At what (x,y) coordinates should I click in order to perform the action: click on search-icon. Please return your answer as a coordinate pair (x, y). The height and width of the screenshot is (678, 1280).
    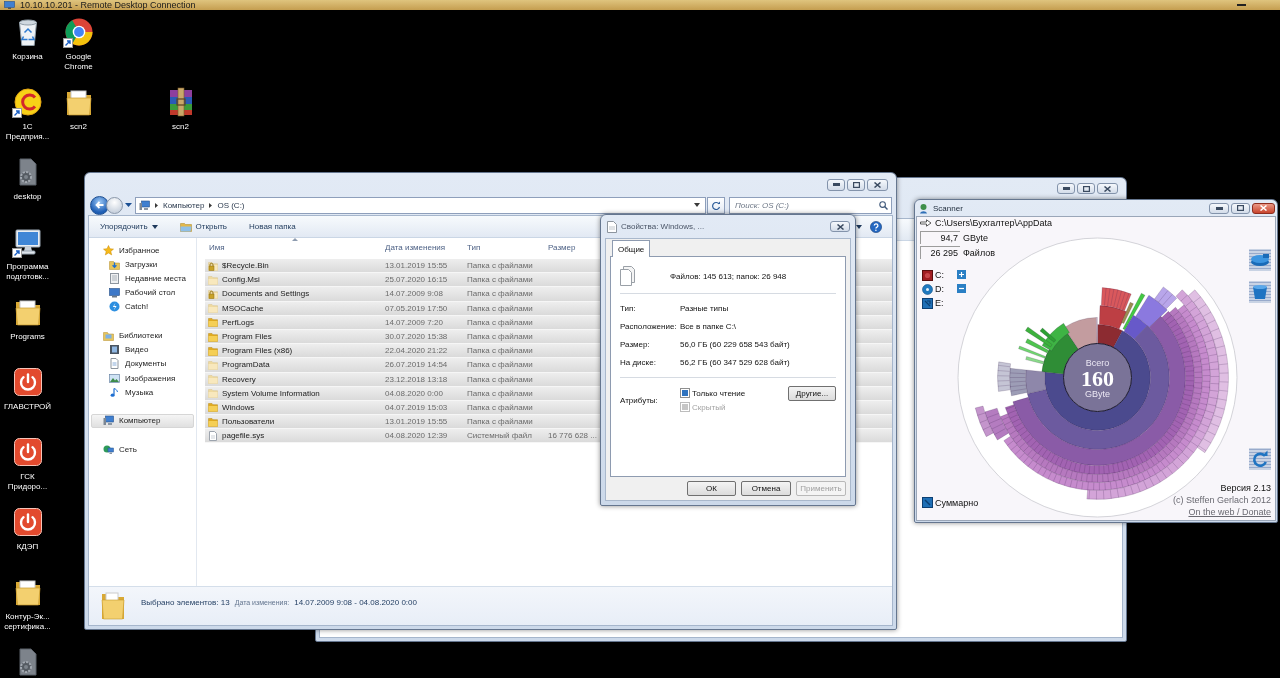
    Looking at the image, I should click on (883, 205).